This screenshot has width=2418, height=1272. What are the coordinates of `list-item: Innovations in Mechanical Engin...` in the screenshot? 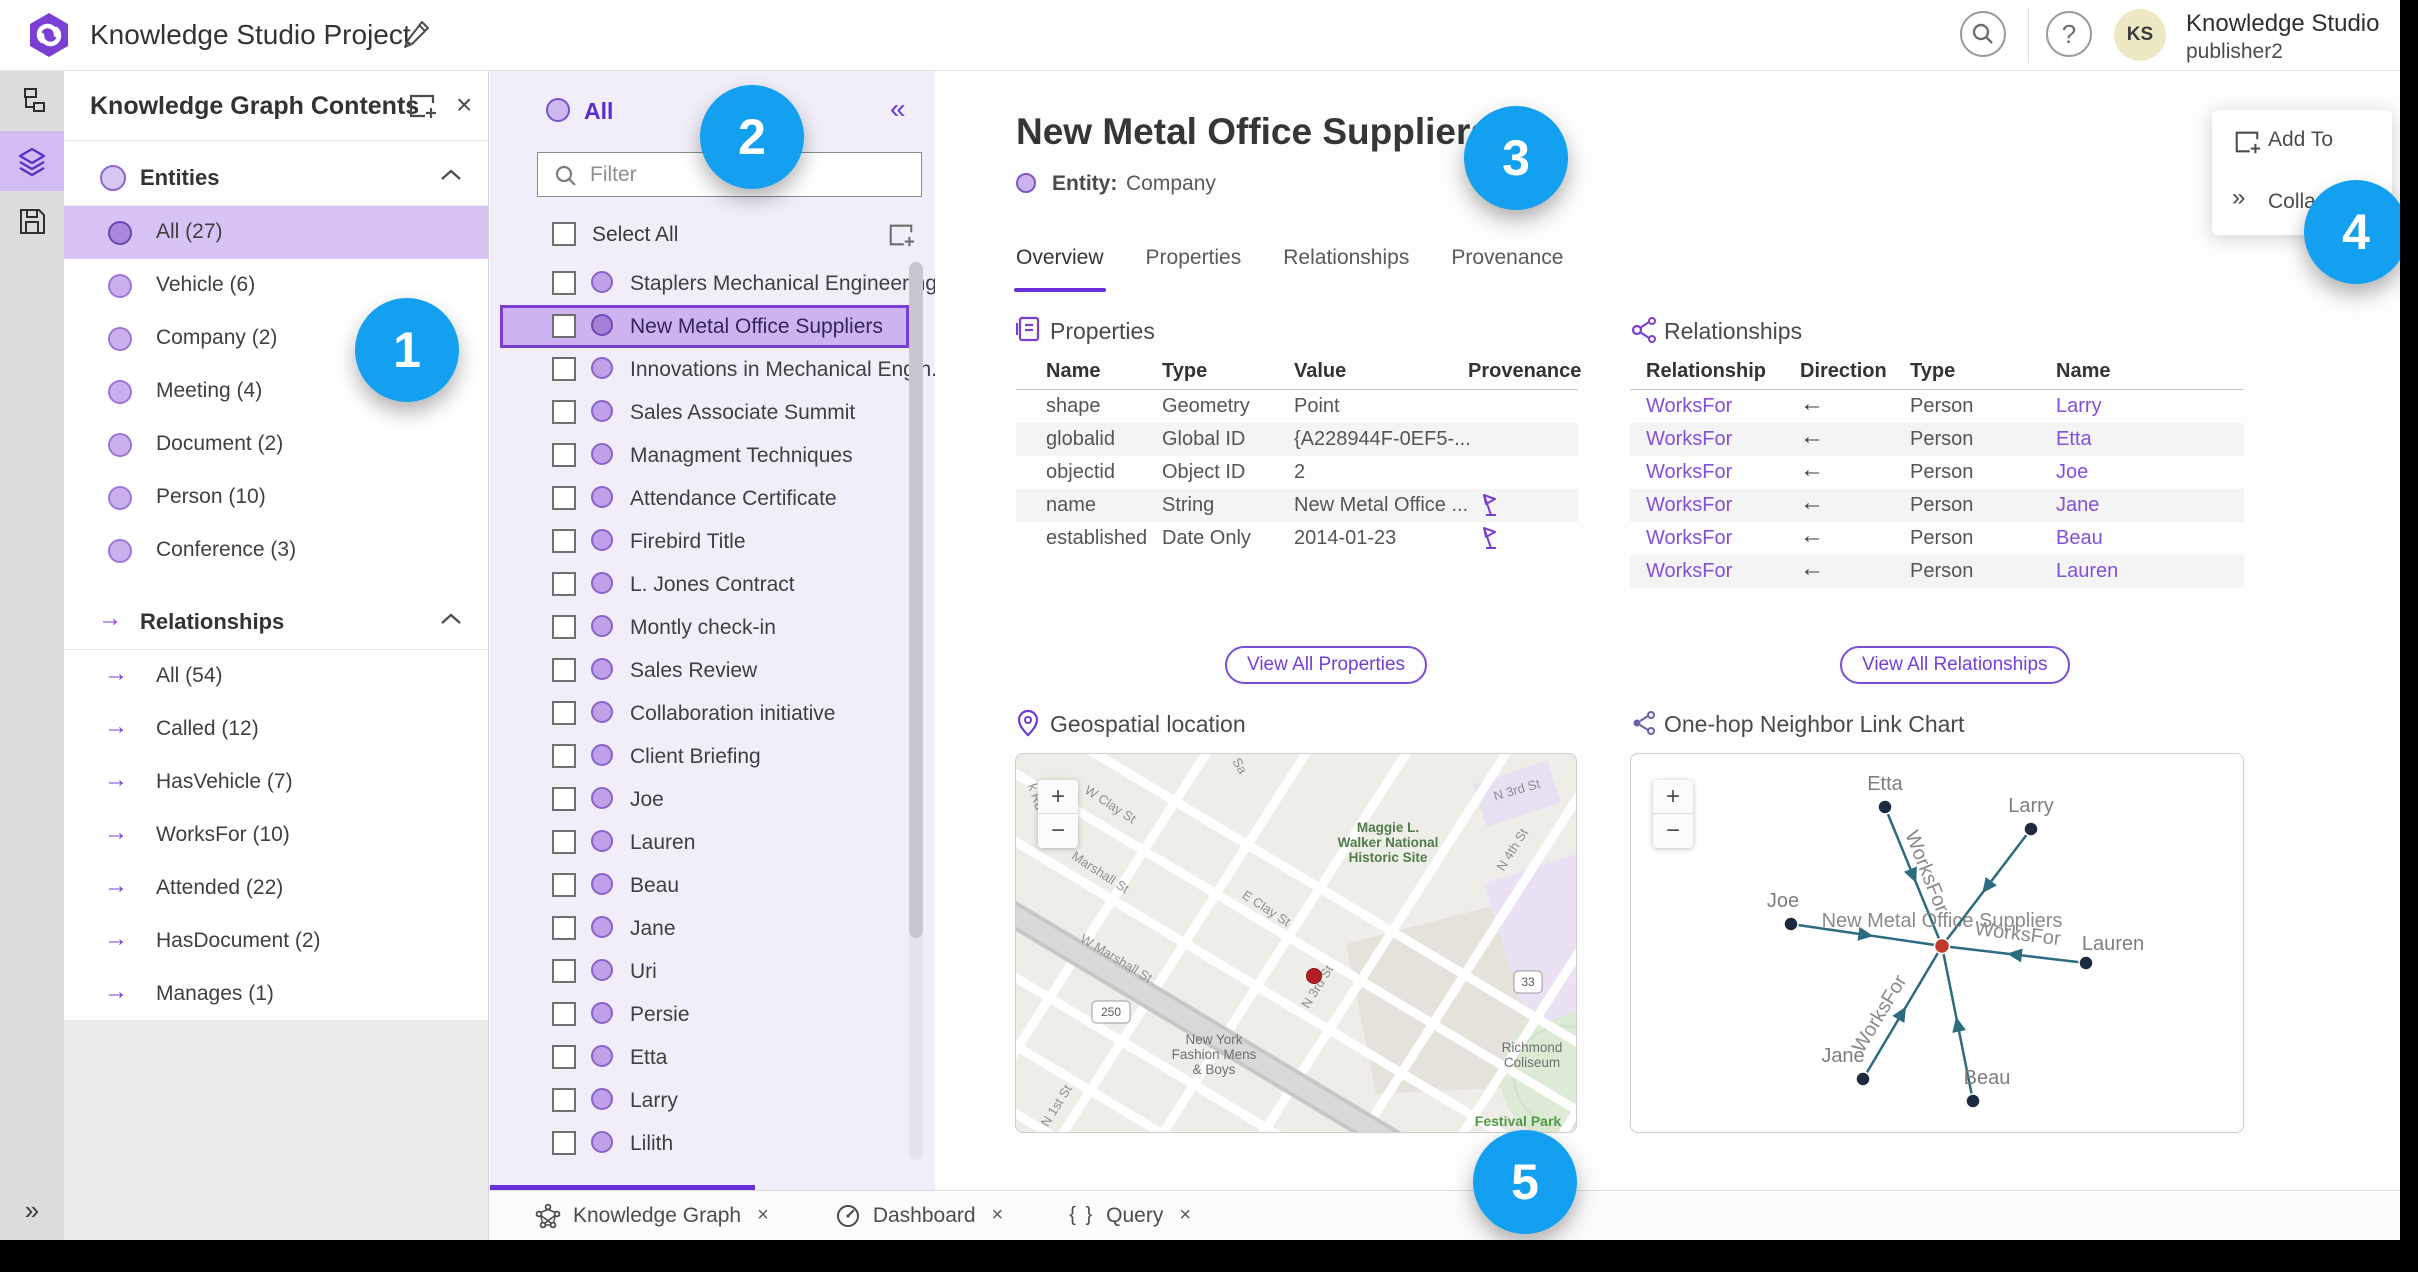 It's located at (719, 369).